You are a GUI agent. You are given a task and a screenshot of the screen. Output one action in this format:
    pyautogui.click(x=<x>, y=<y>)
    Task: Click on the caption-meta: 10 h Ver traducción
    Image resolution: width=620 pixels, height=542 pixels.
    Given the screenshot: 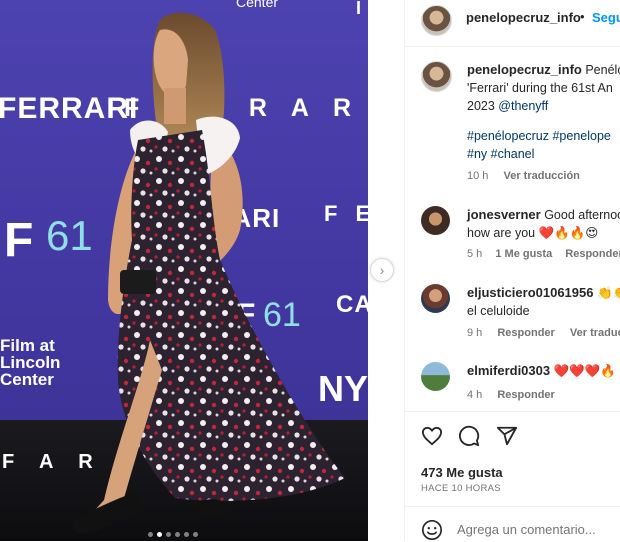 What is the action you would take?
    pyautogui.click(x=523, y=176)
    